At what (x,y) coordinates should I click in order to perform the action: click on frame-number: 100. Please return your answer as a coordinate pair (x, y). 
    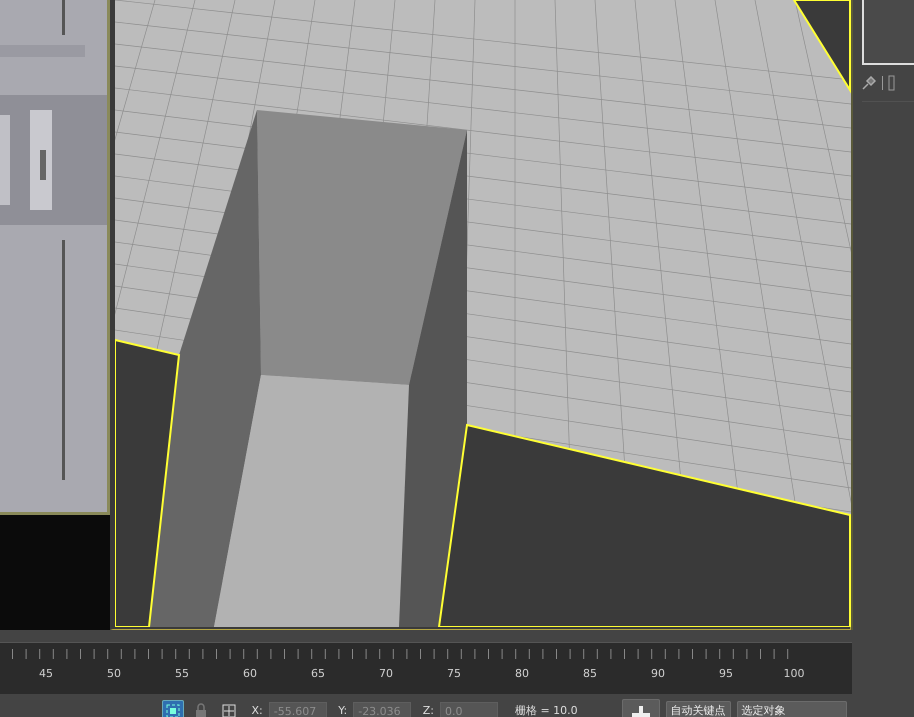
    Looking at the image, I should click on (794, 674).